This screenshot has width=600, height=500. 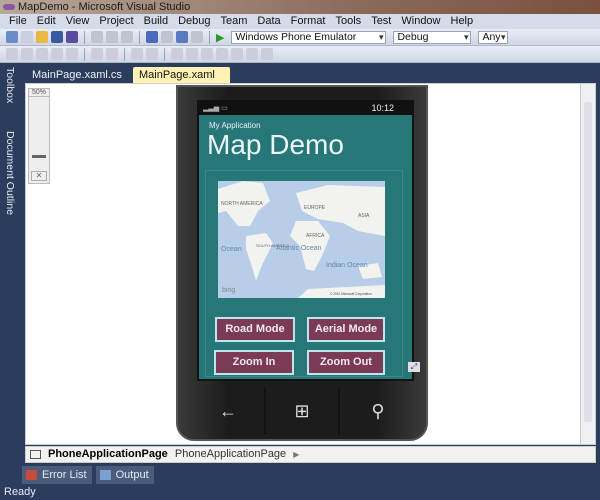 What do you see at coordinates (347, 265) in the screenshot?
I see `map-label-indian: Indian Ocean` at bounding box center [347, 265].